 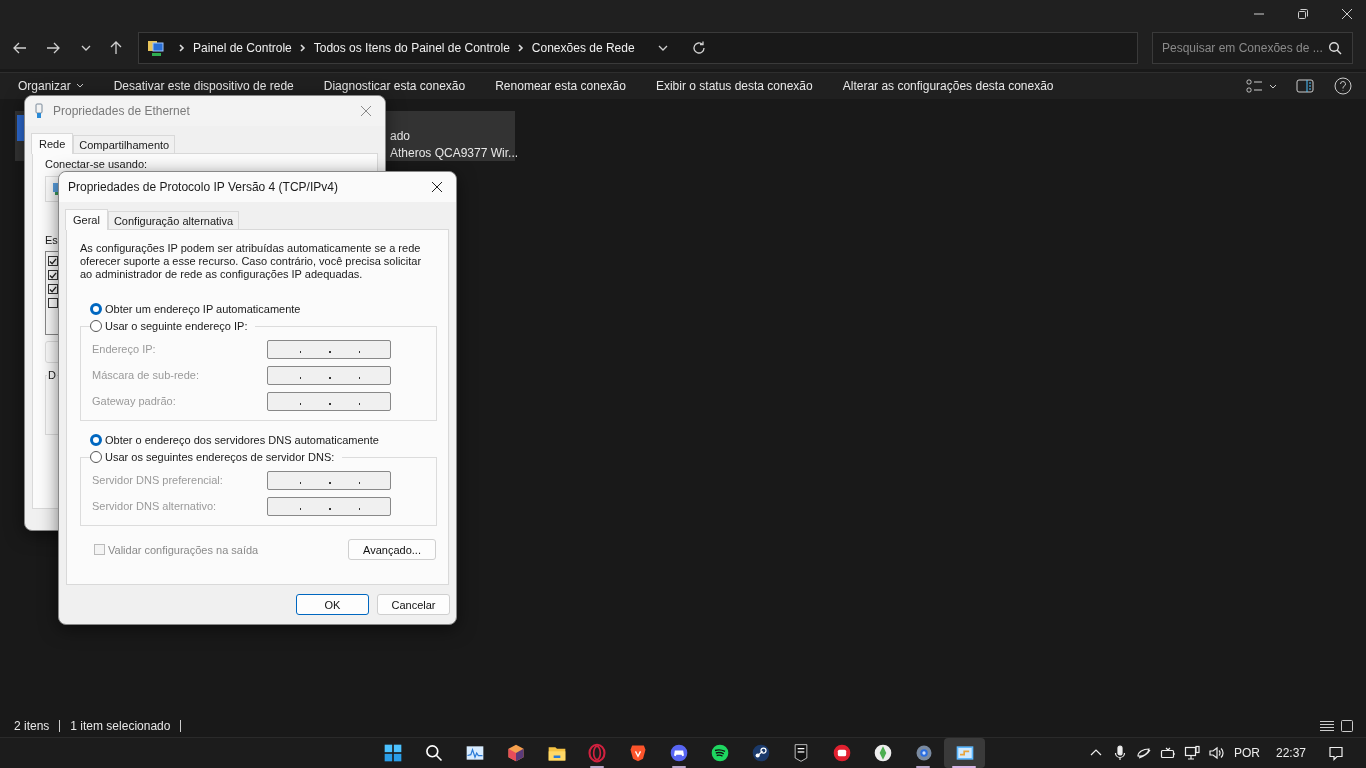 I want to click on group-label: D, so click(x=52, y=375).